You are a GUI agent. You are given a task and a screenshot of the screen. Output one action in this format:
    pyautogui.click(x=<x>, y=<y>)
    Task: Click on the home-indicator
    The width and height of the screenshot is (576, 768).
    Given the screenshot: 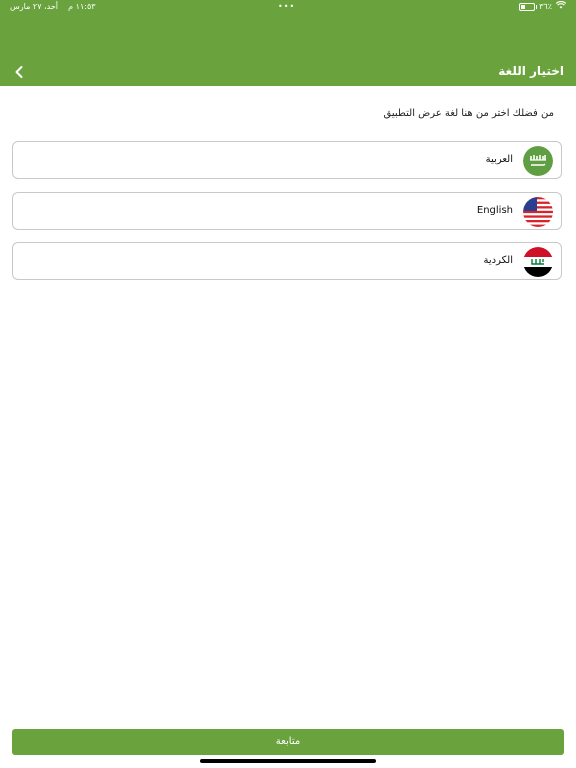 What is the action you would take?
    pyautogui.click(x=288, y=761)
    